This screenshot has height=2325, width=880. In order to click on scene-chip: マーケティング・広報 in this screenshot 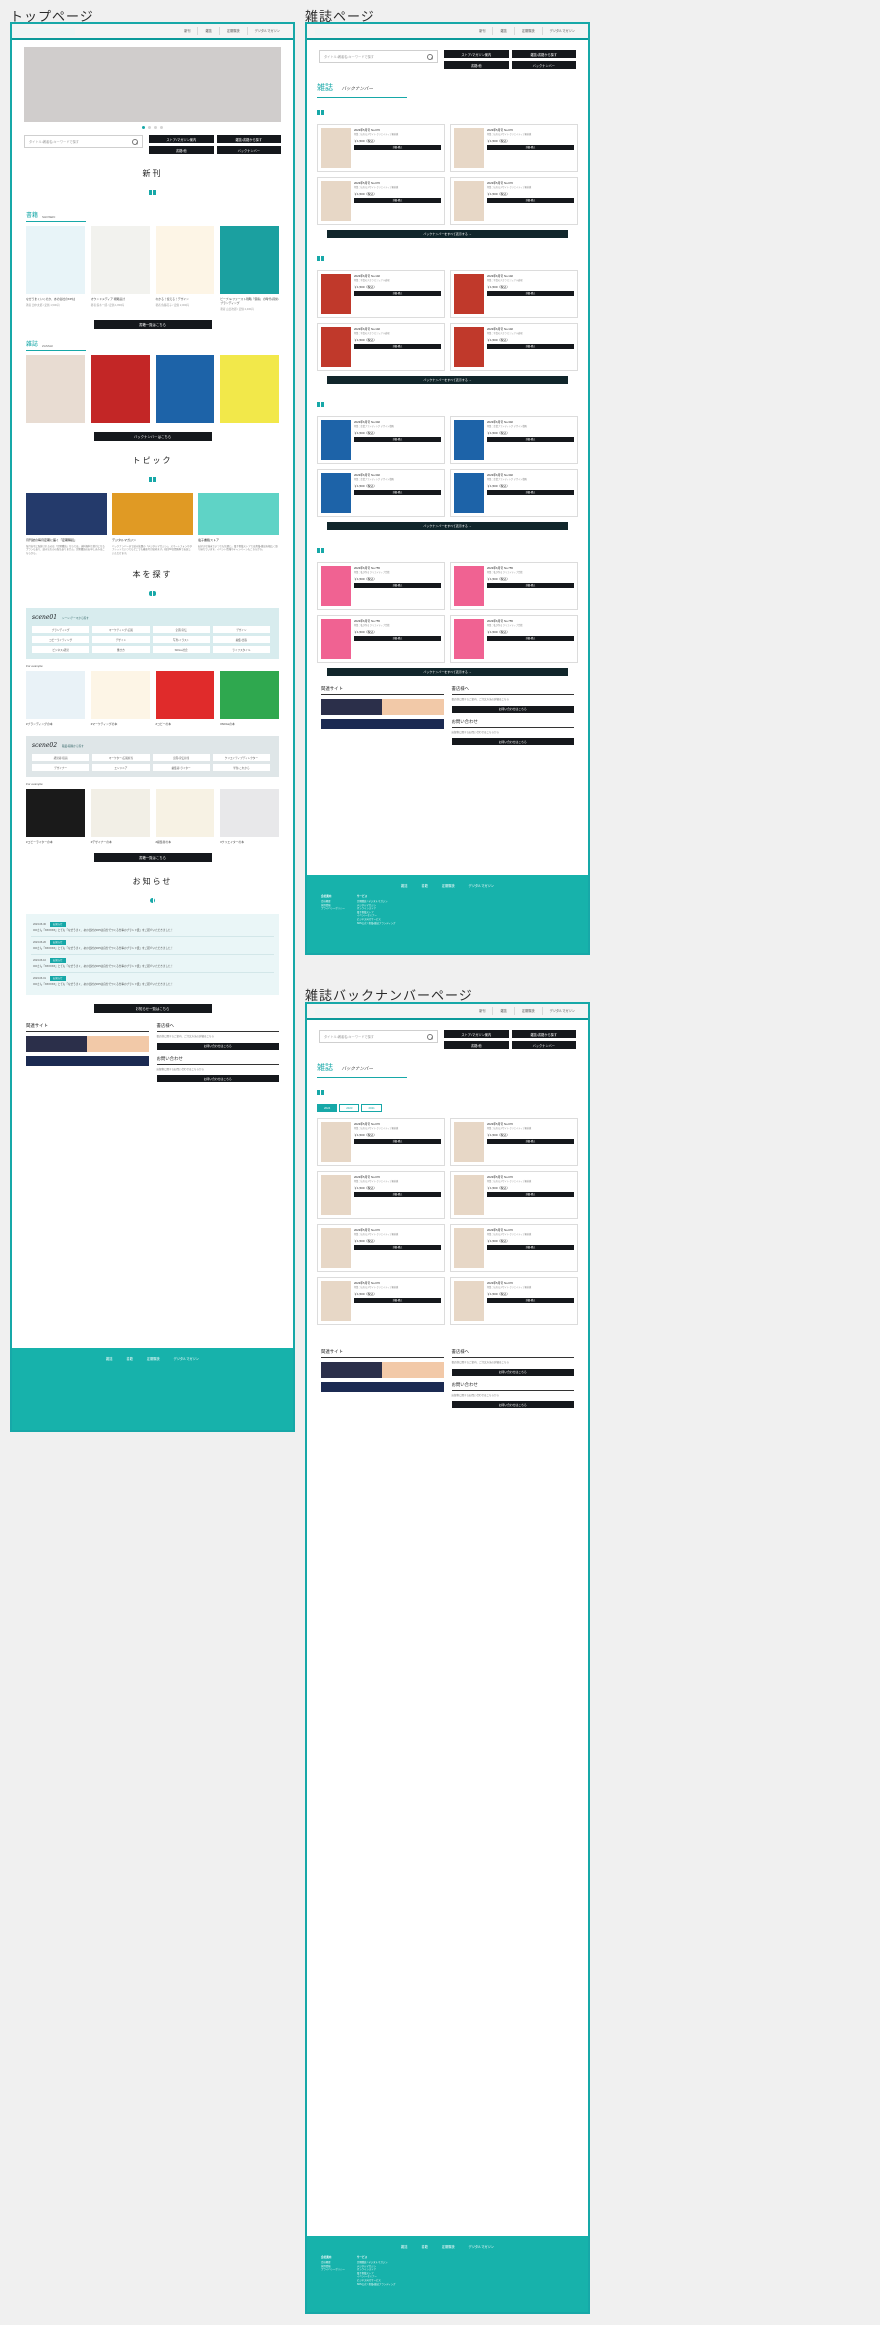, I will do `click(121, 630)`.